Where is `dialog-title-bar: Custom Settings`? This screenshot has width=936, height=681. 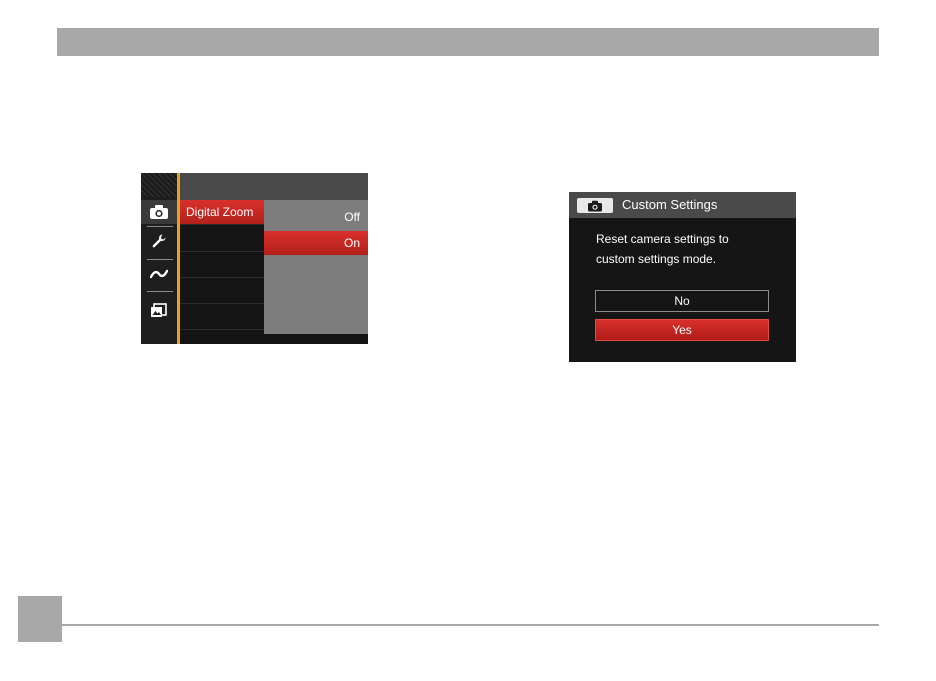
dialog-title-bar: Custom Settings is located at coordinates (682, 205).